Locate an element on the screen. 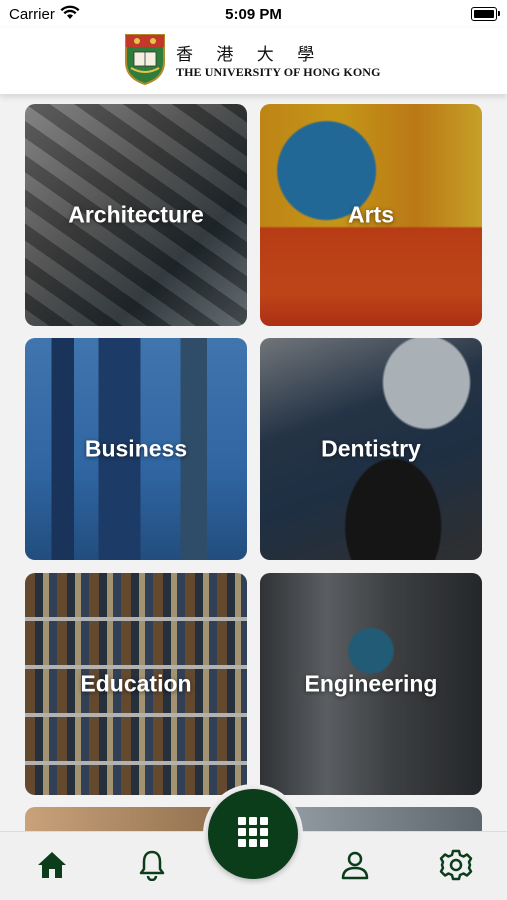  grid-icon is located at coordinates (253, 834).